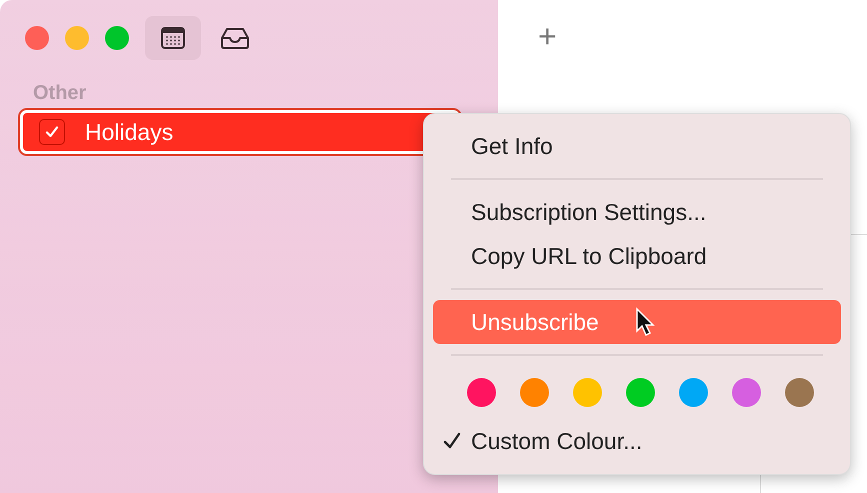  What do you see at coordinates (240, 132) in the screenshot?
I see `calendar-item: Holidays` at bounding box center [240, 132].